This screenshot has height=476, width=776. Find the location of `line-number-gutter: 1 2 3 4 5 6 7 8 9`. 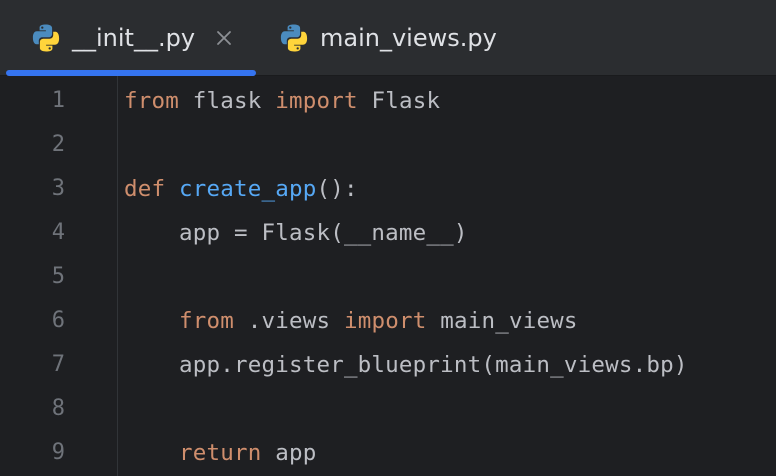

line-number-gutter: 1 2 3 4 5 6 7 8 9 is located at coordinates (59, 276).